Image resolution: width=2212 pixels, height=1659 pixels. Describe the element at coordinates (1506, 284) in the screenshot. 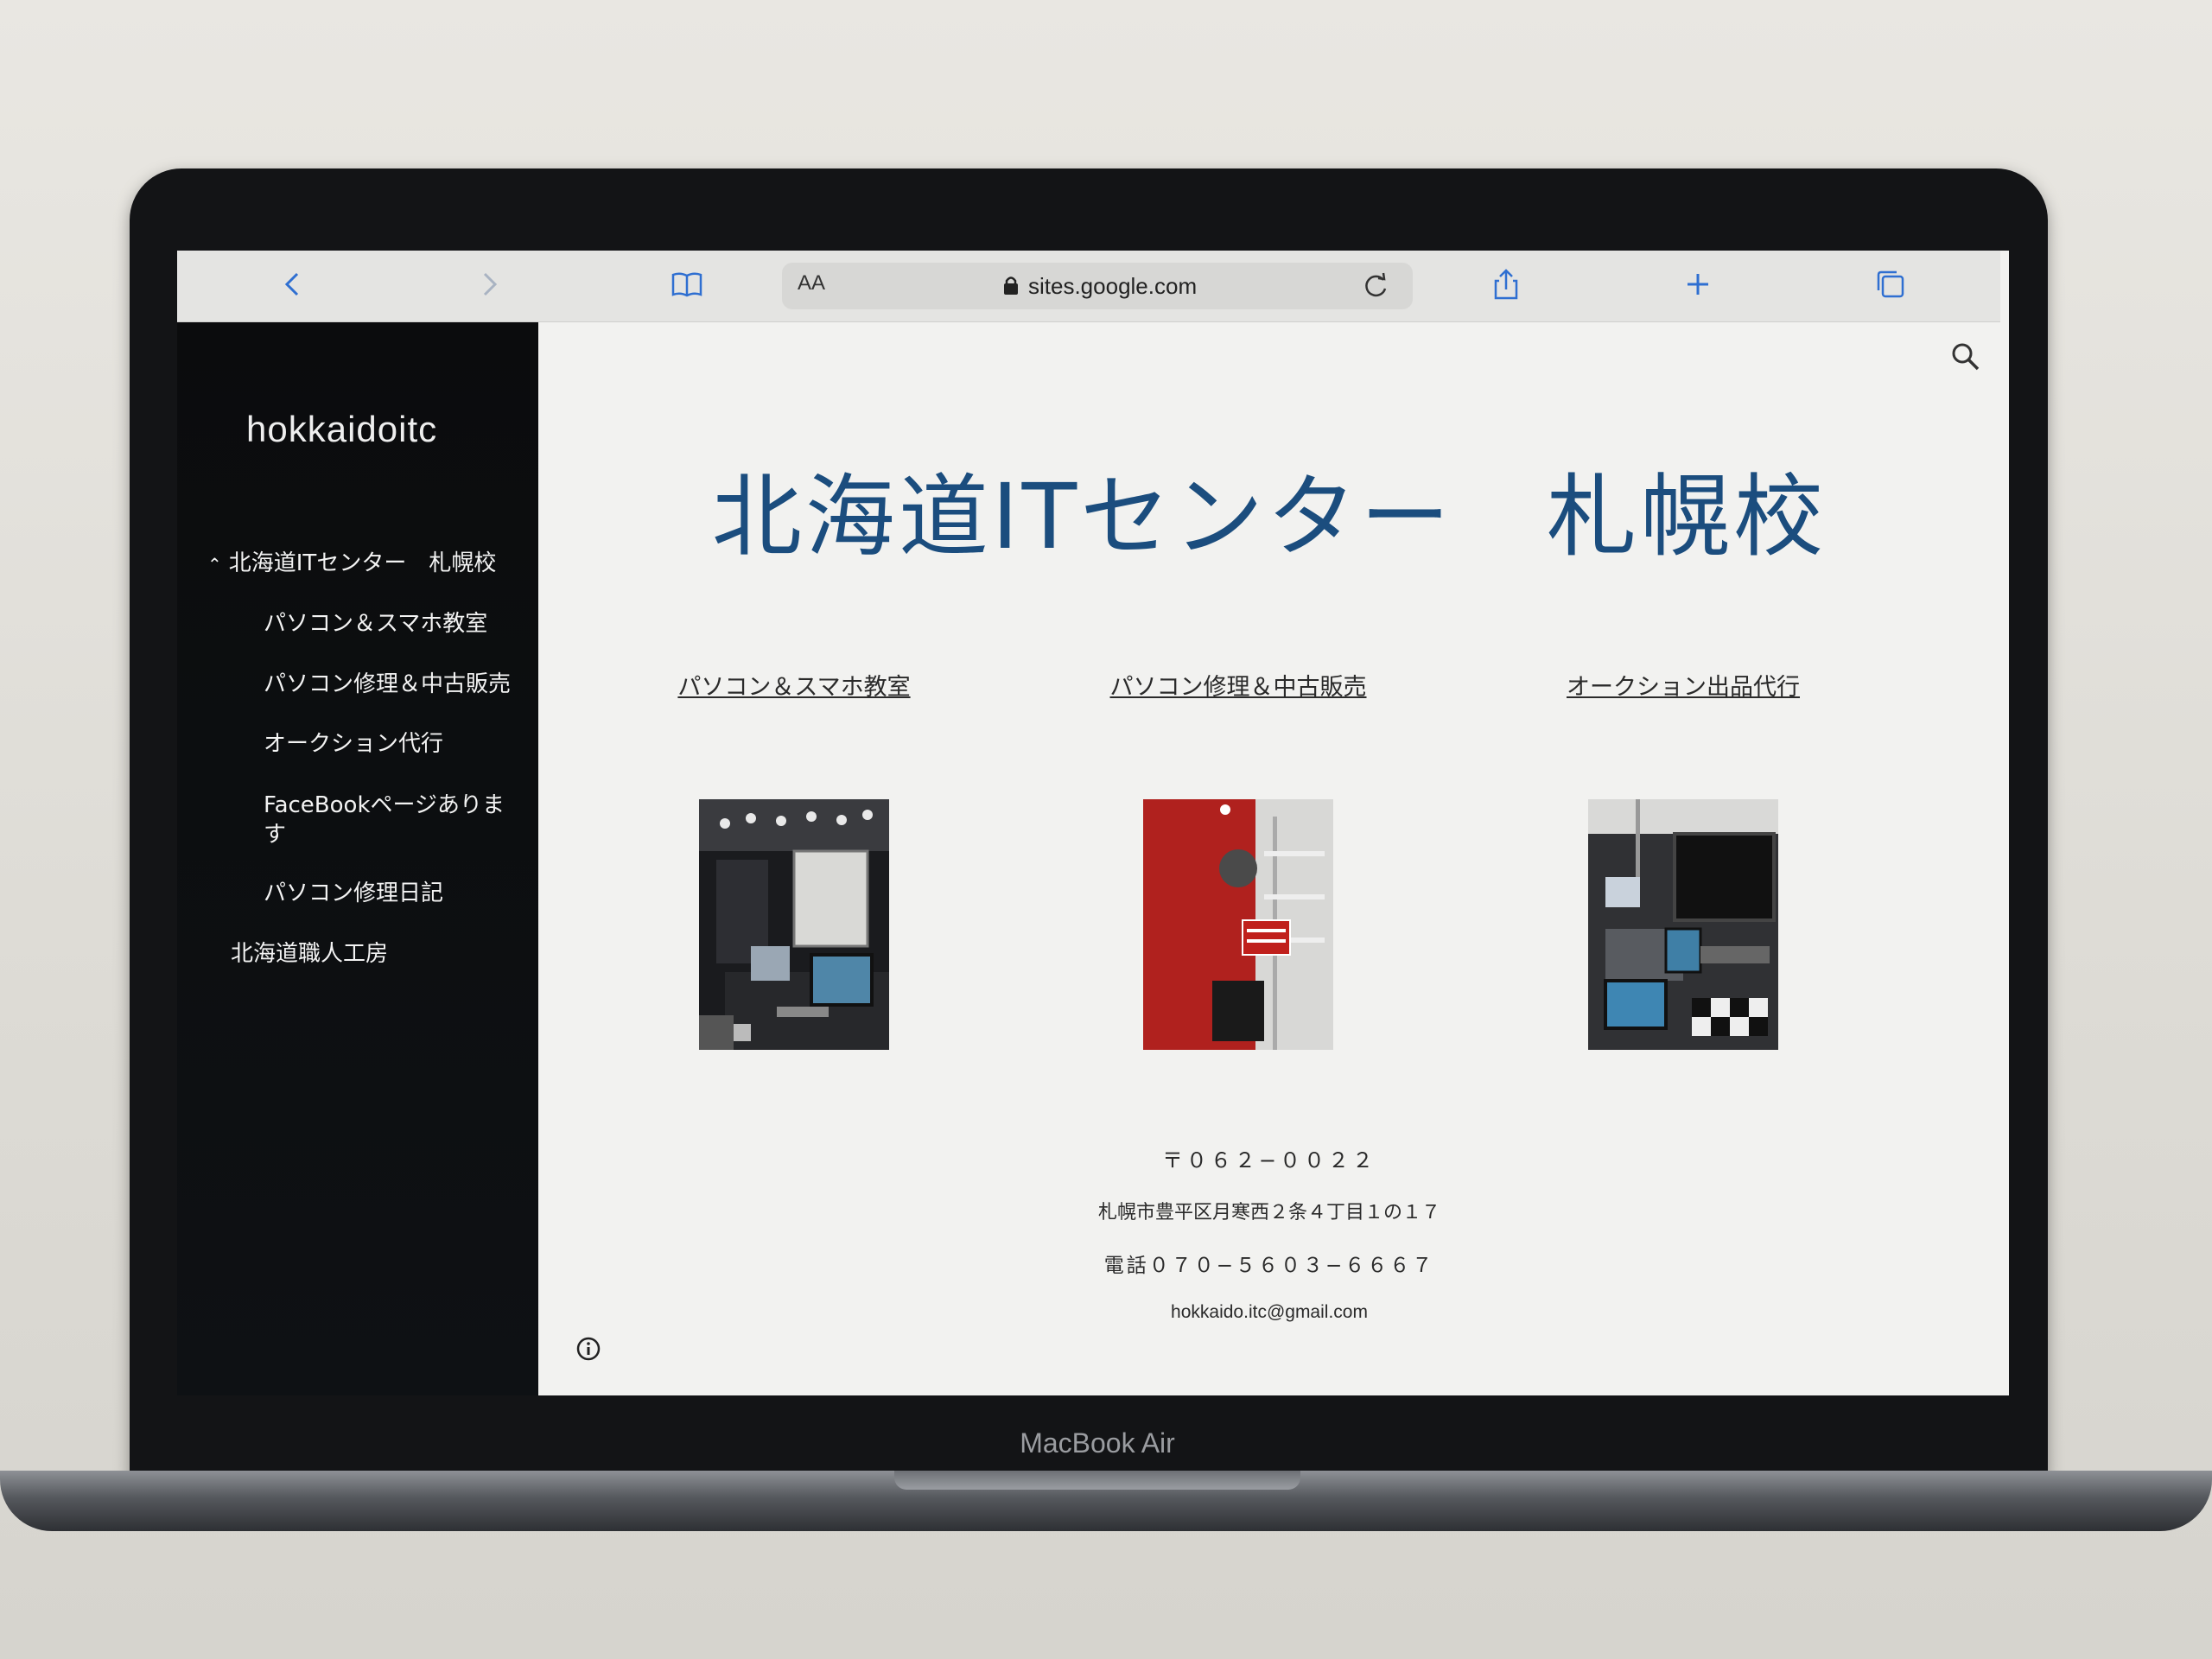

I see `share-icon` at that location.